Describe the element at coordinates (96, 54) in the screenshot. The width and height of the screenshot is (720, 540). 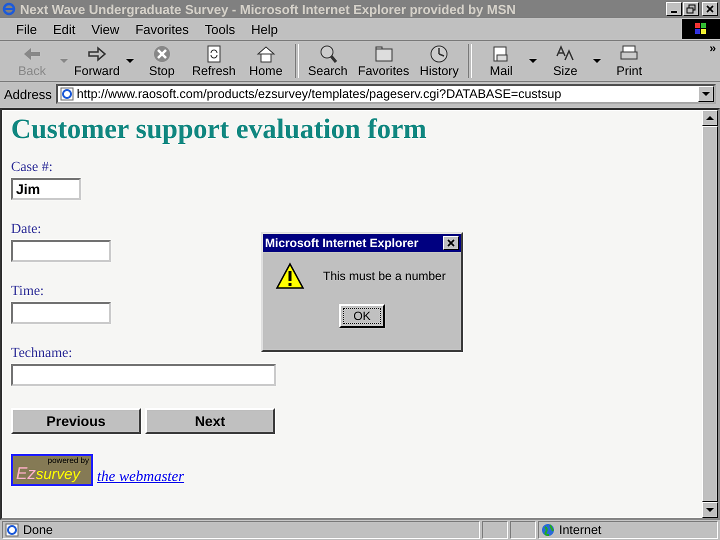
I see `right-arrow-icon` at that location.